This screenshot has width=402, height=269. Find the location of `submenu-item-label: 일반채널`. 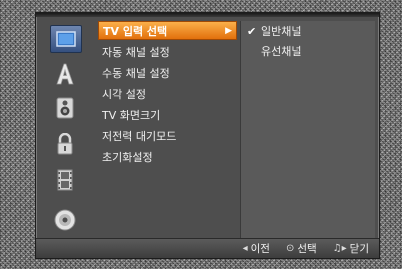

submenu-item-label: 일반채널 is located at coordinates (281, 31).